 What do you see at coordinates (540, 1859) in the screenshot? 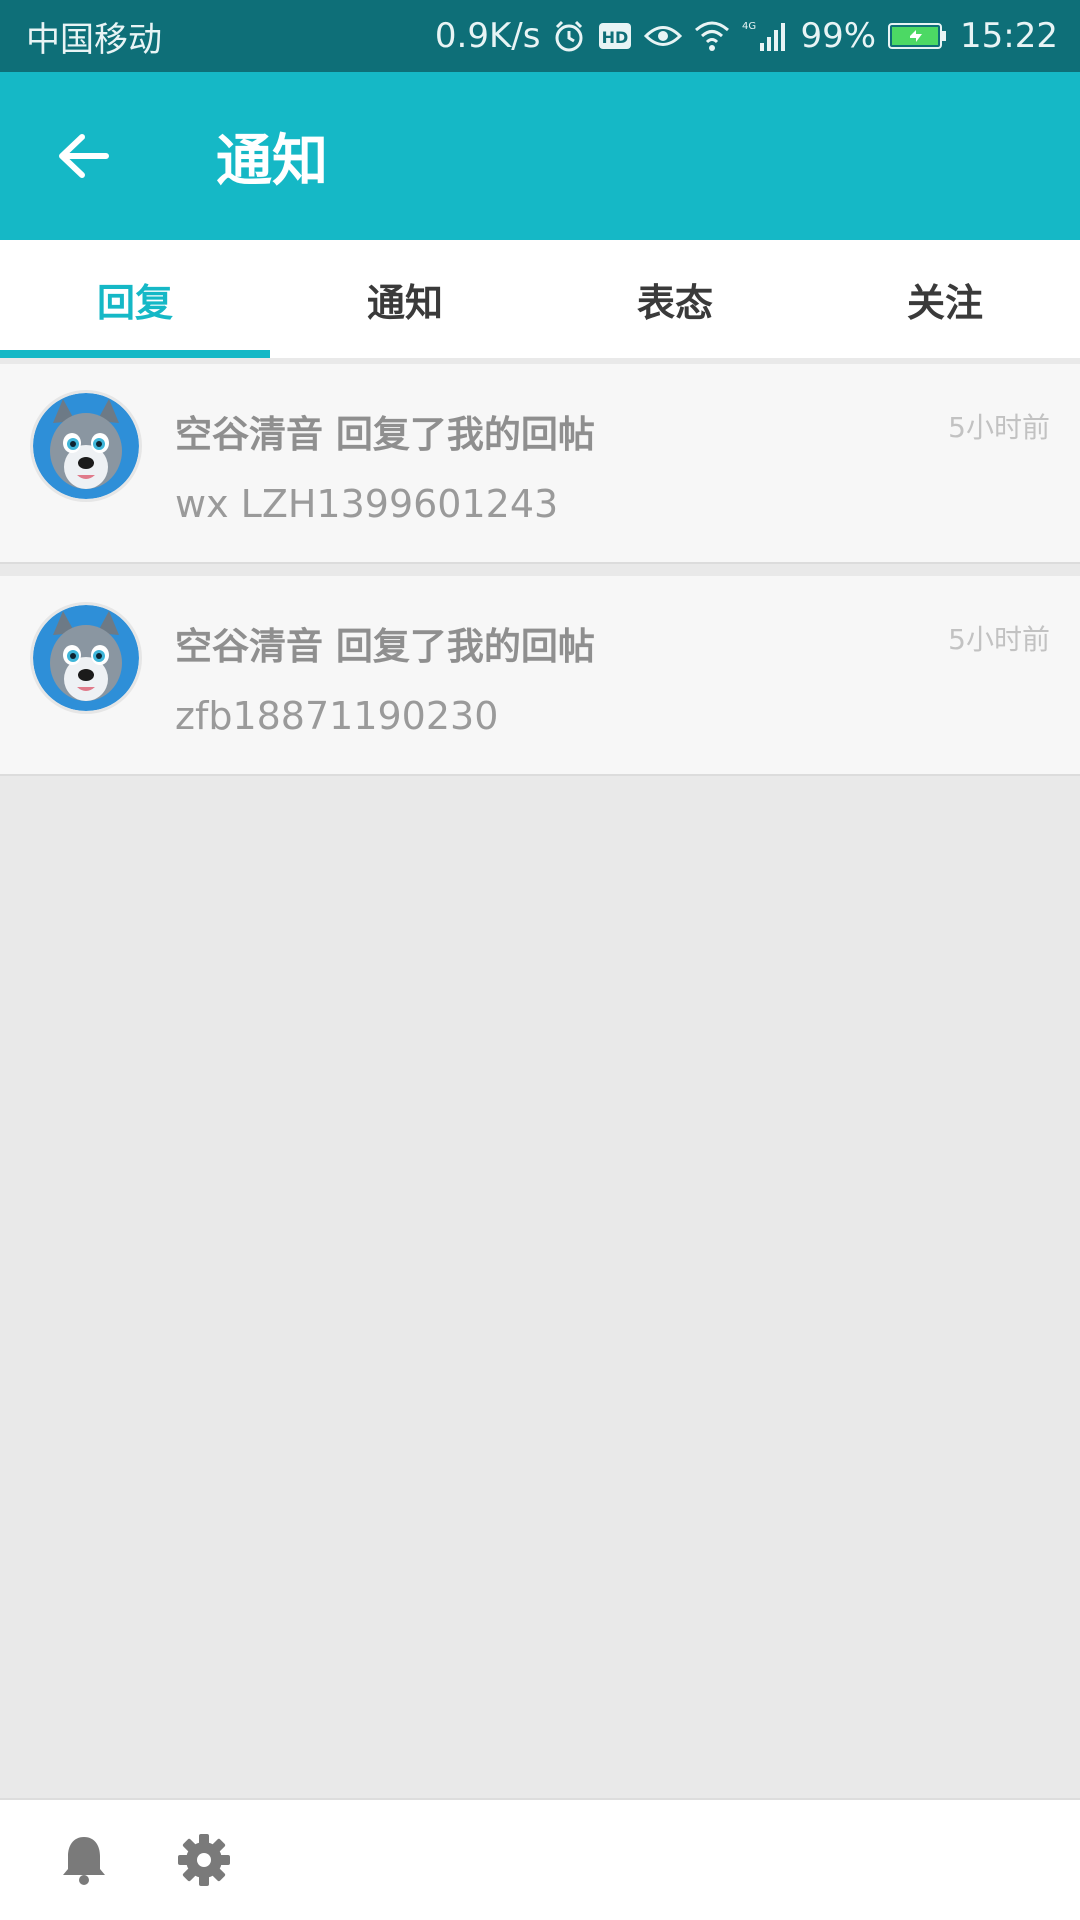
I see `bottom-bar` at bounding box center [540, 1859].